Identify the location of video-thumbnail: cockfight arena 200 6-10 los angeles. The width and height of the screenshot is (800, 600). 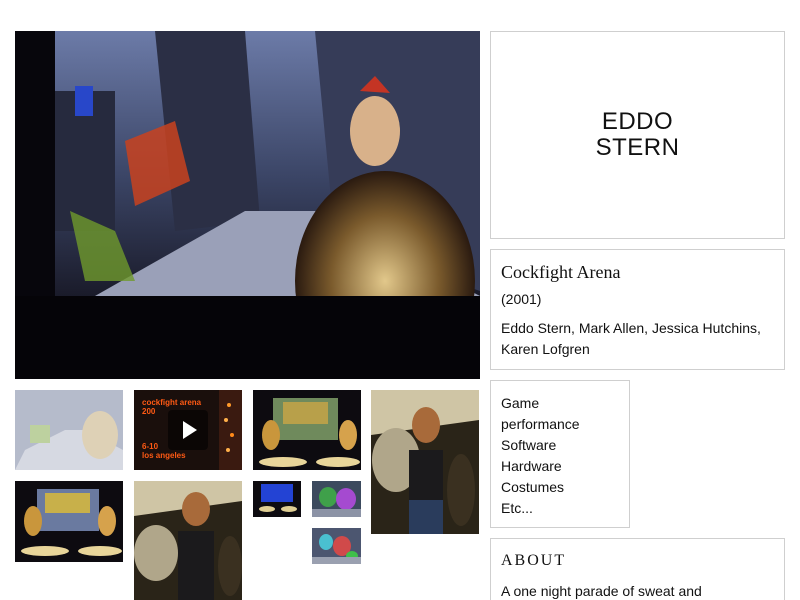
(188, 430).